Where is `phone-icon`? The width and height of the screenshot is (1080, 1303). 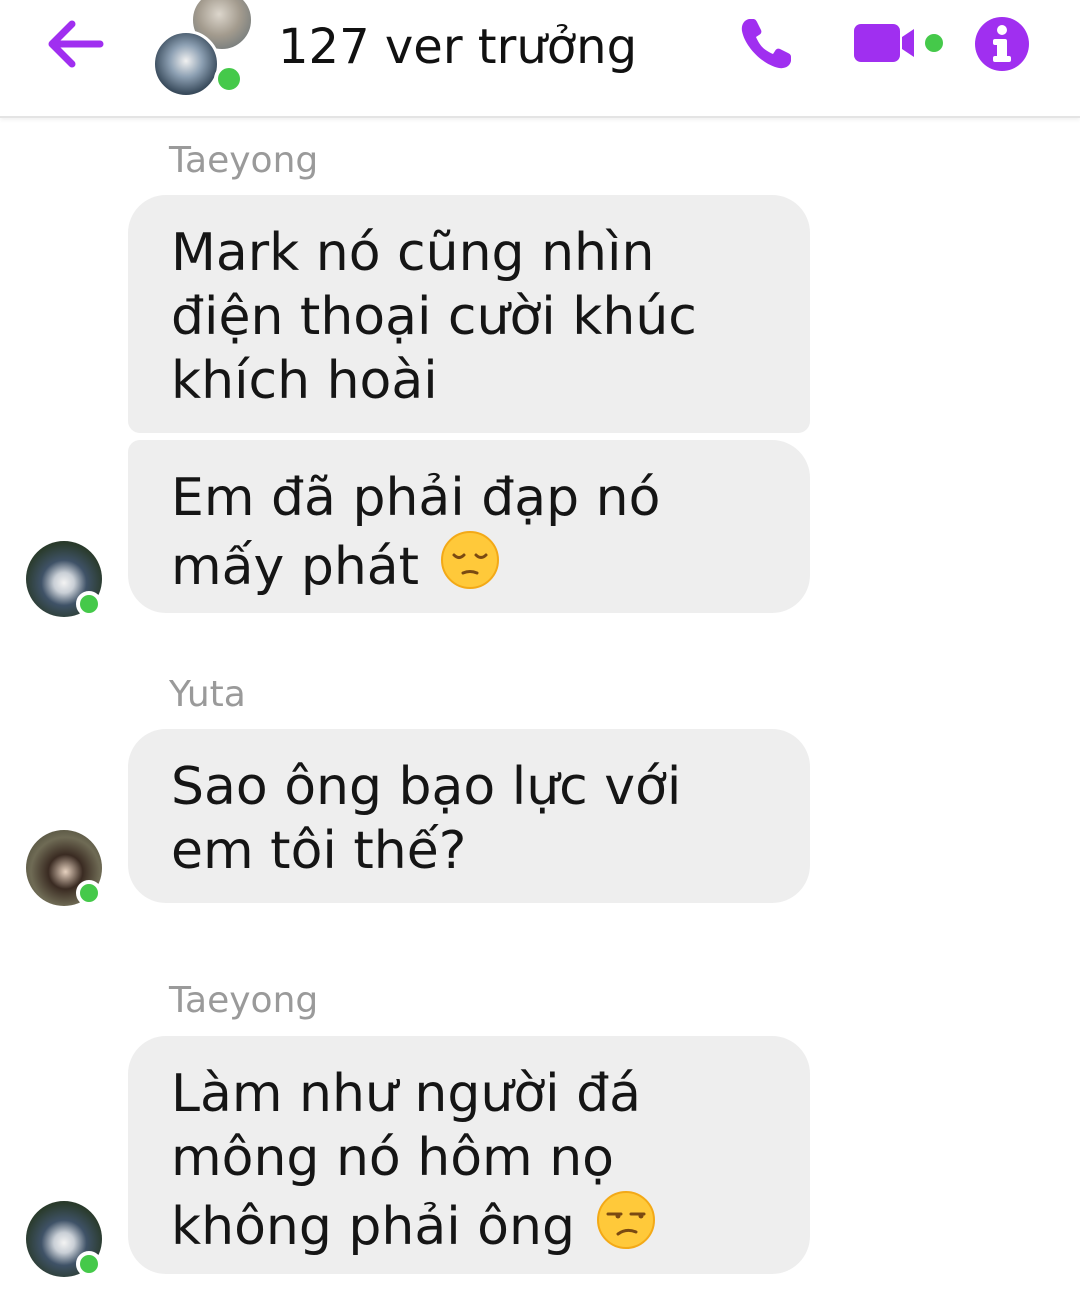 phone-icon is located at coordinates (766, 44).